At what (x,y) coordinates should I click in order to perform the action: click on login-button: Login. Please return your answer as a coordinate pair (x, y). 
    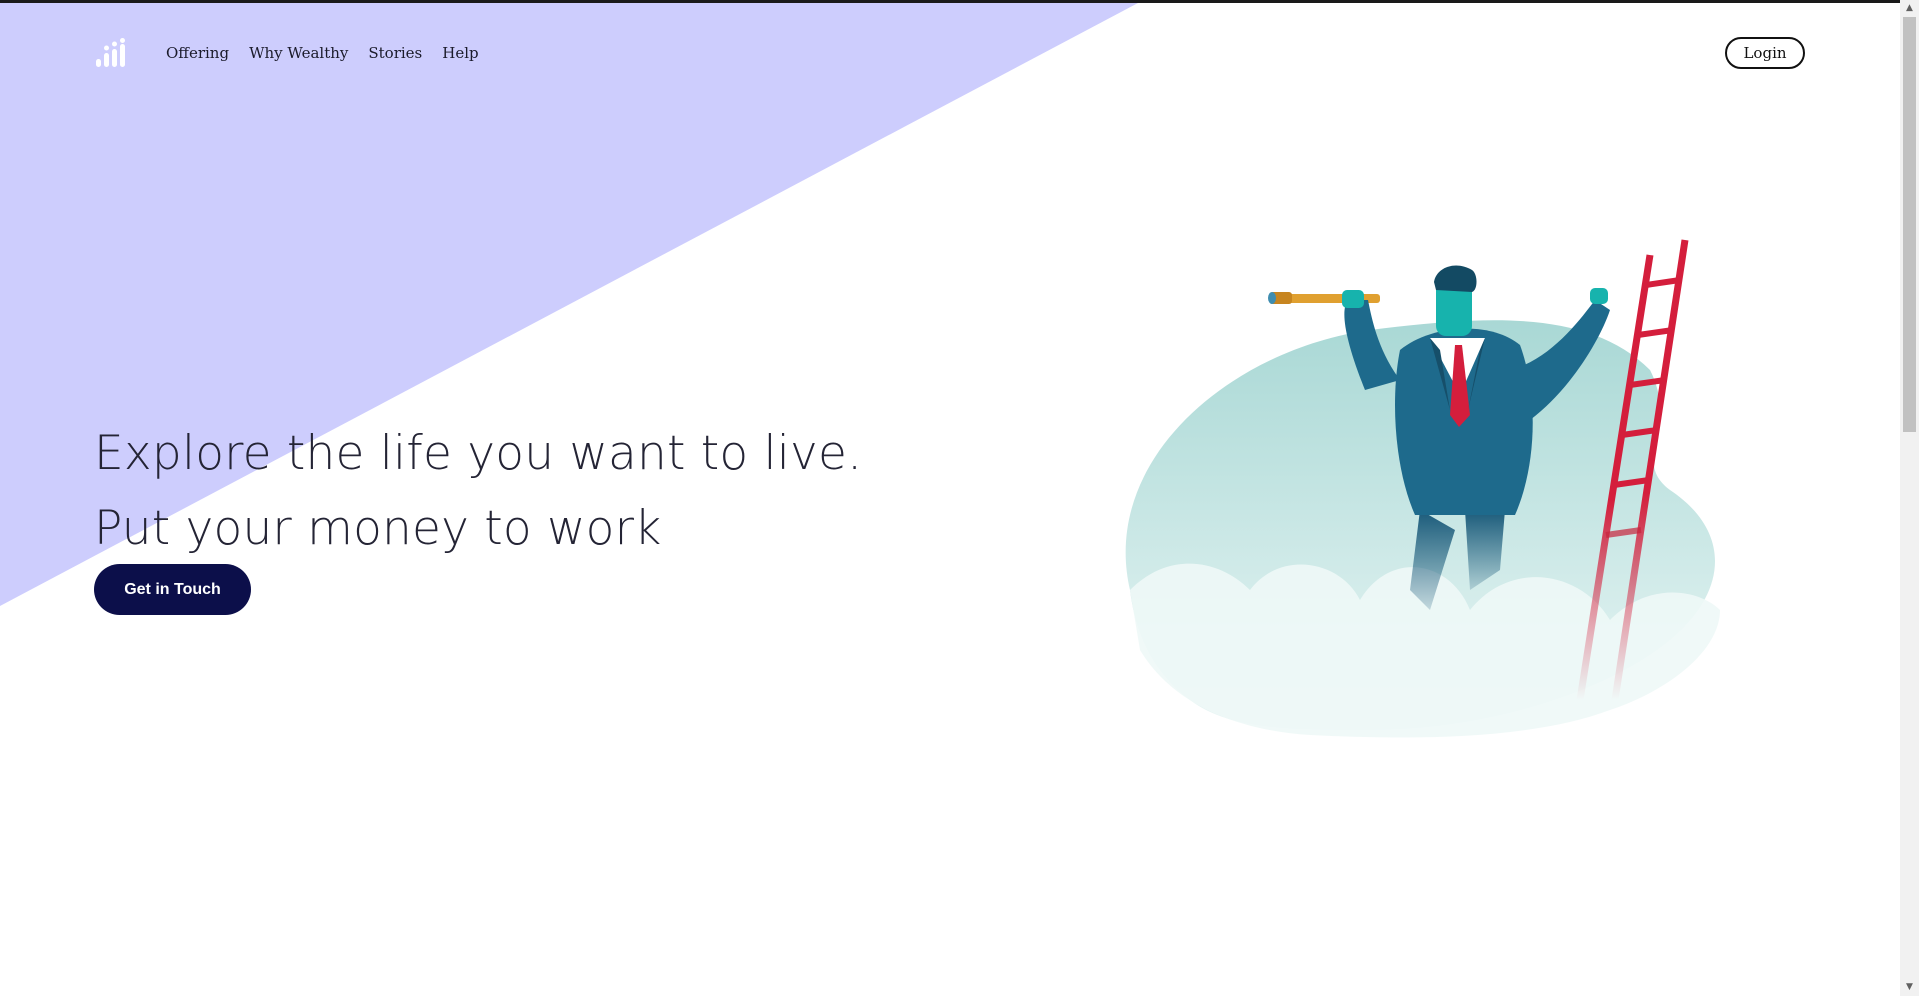
    Looking at the image, I should click on (1765, 53).